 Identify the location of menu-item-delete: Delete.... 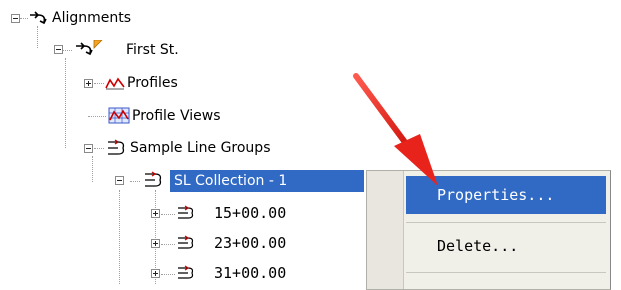
(506, 246).